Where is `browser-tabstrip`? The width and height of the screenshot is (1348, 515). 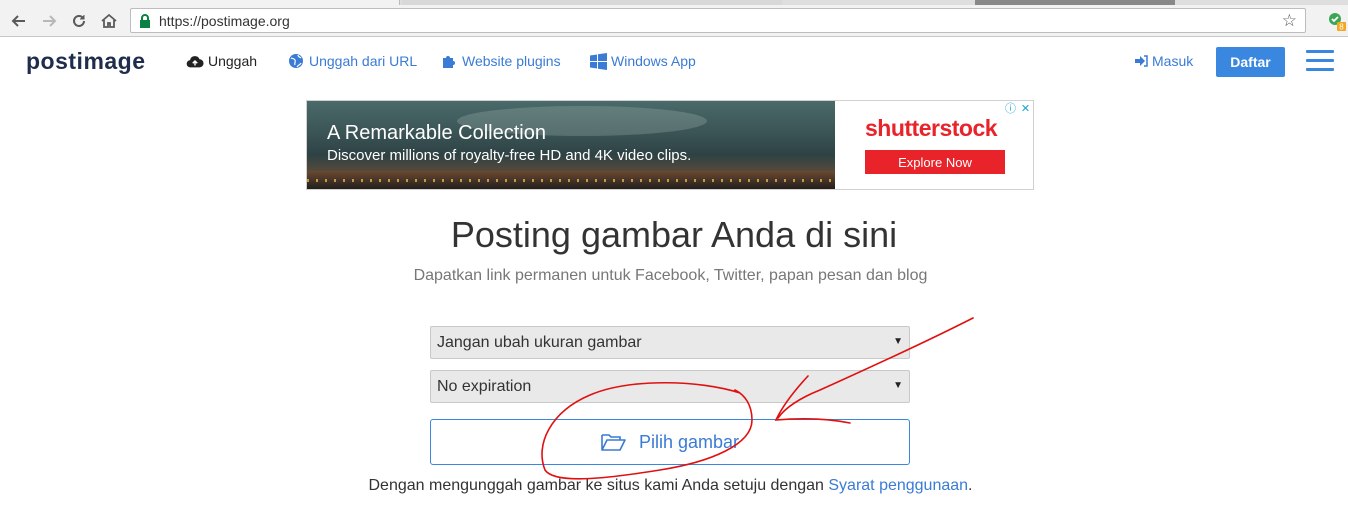 browser-tabstrip is located at coordinates (674, 2).